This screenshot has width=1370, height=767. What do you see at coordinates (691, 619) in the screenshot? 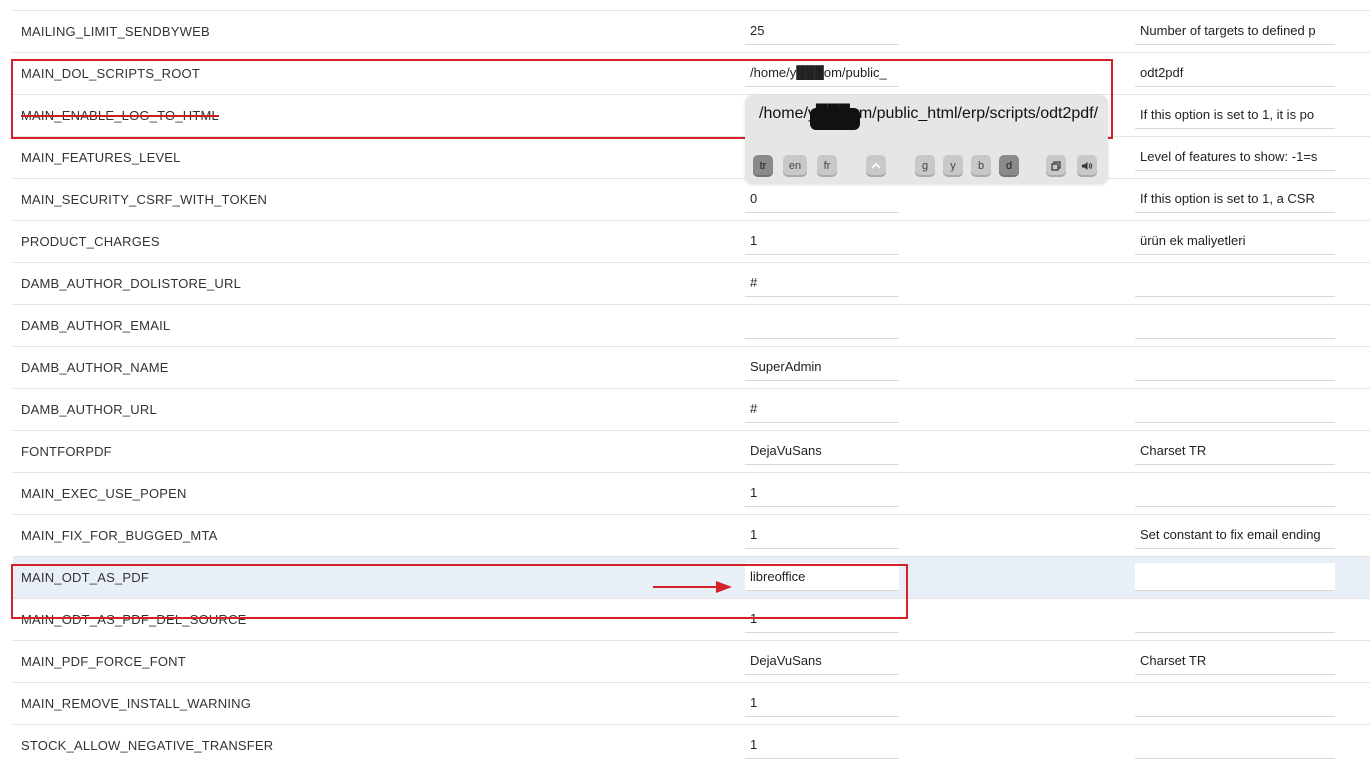
I see `table-row: MAIN_ODT_AS_PDF_DEL_SOURCE` at bounding box center [691, 619].